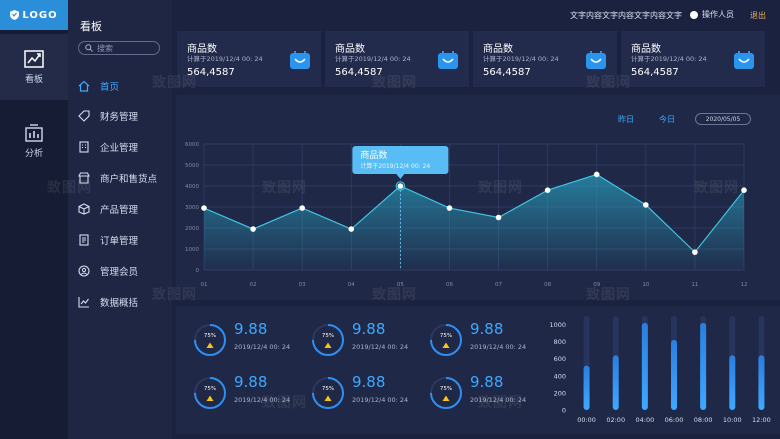 The image size is (780, 439). Describe the element at coordinates (127, 48) in the screenshot. I see `search-input` at that location.